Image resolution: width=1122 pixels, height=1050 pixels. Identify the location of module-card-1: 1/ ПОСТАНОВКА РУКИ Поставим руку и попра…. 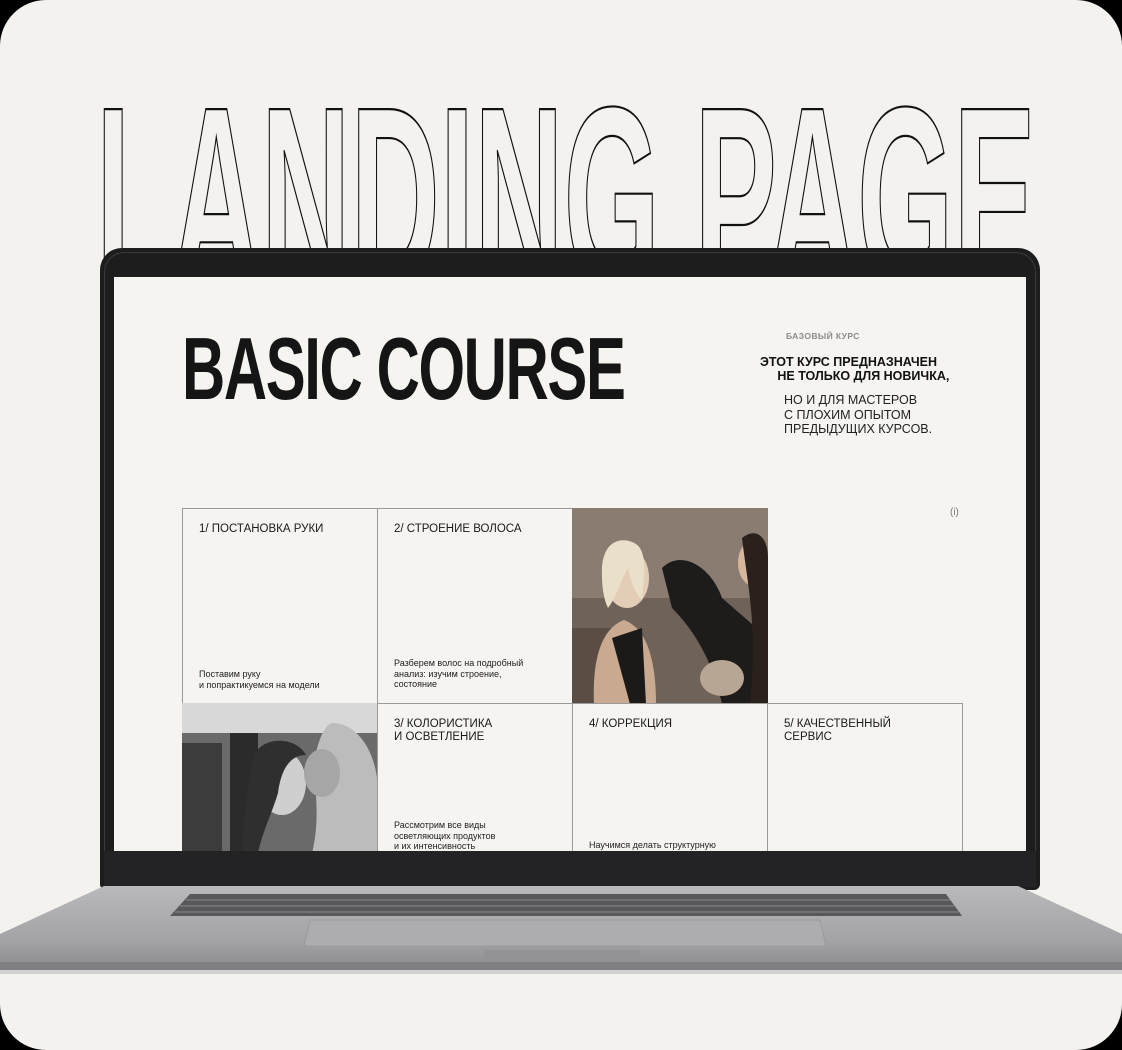
(280, 606).